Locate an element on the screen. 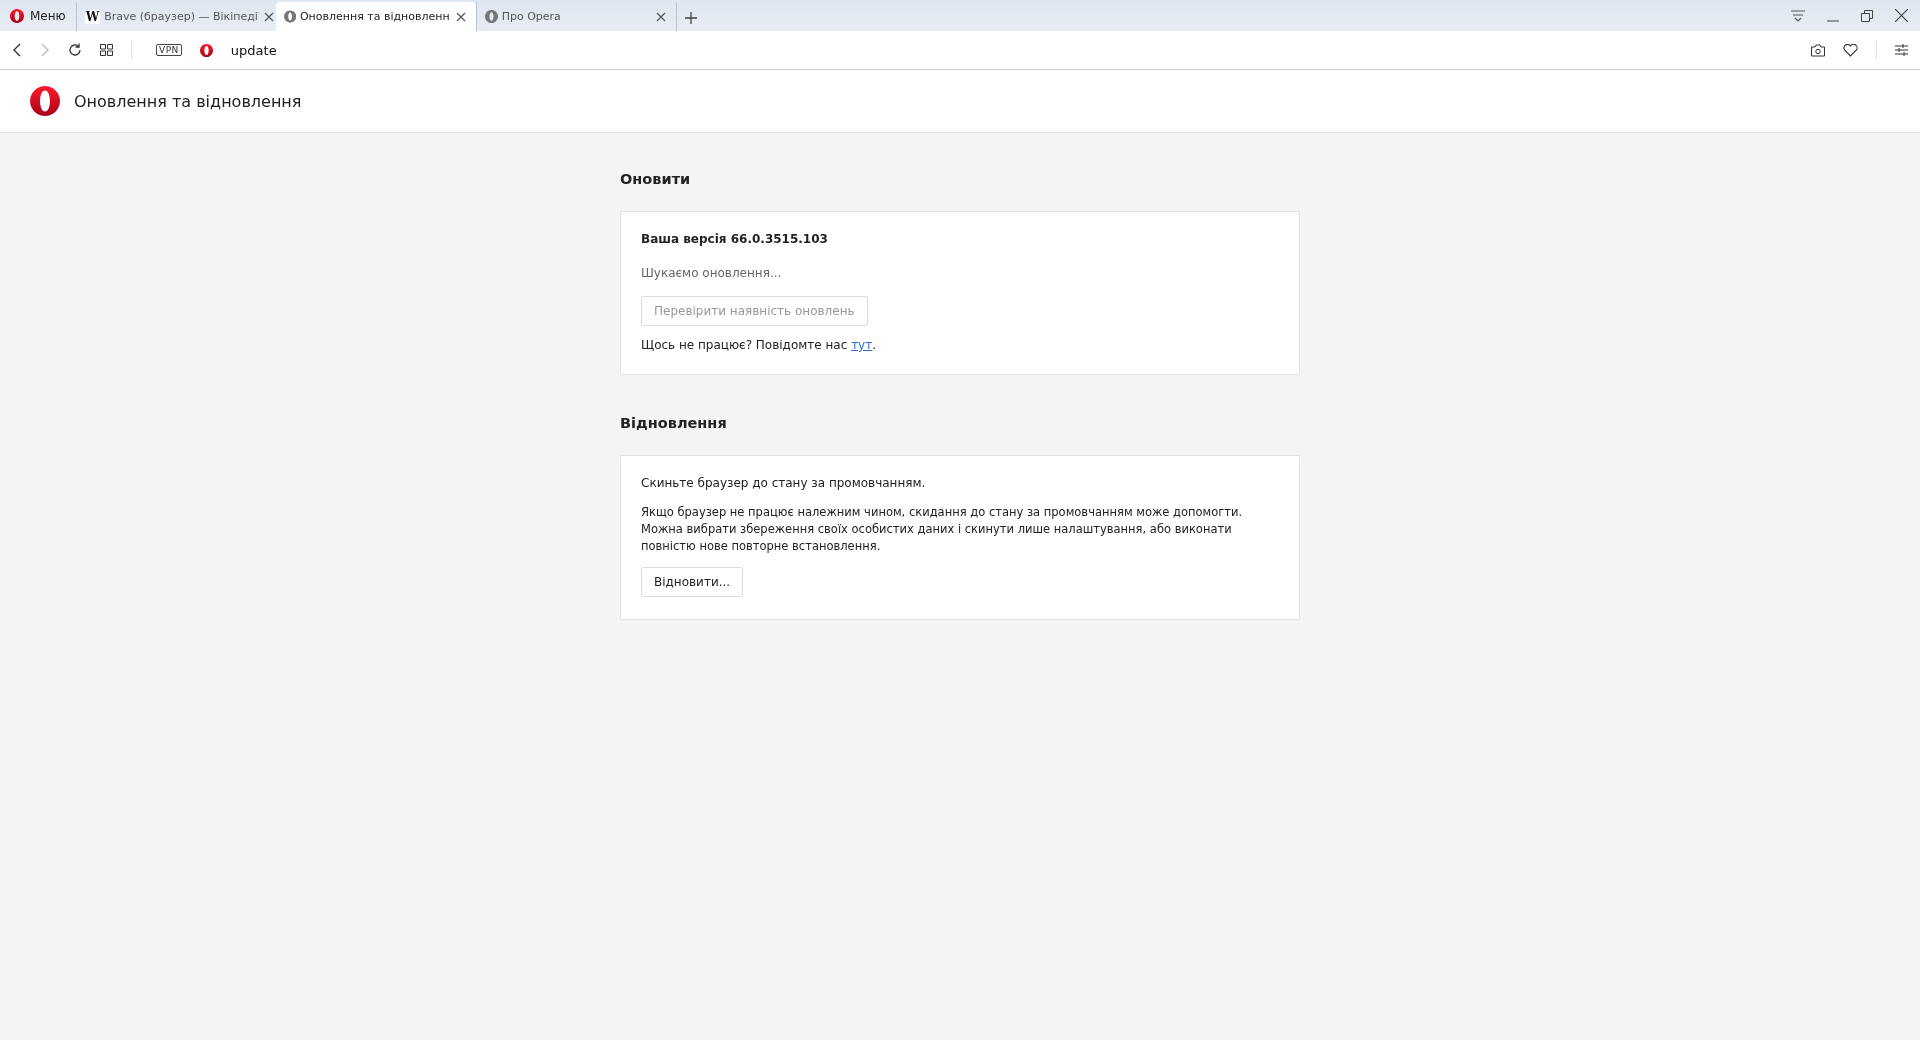  tab-menu-icon is located at coordinates (1798, 15).